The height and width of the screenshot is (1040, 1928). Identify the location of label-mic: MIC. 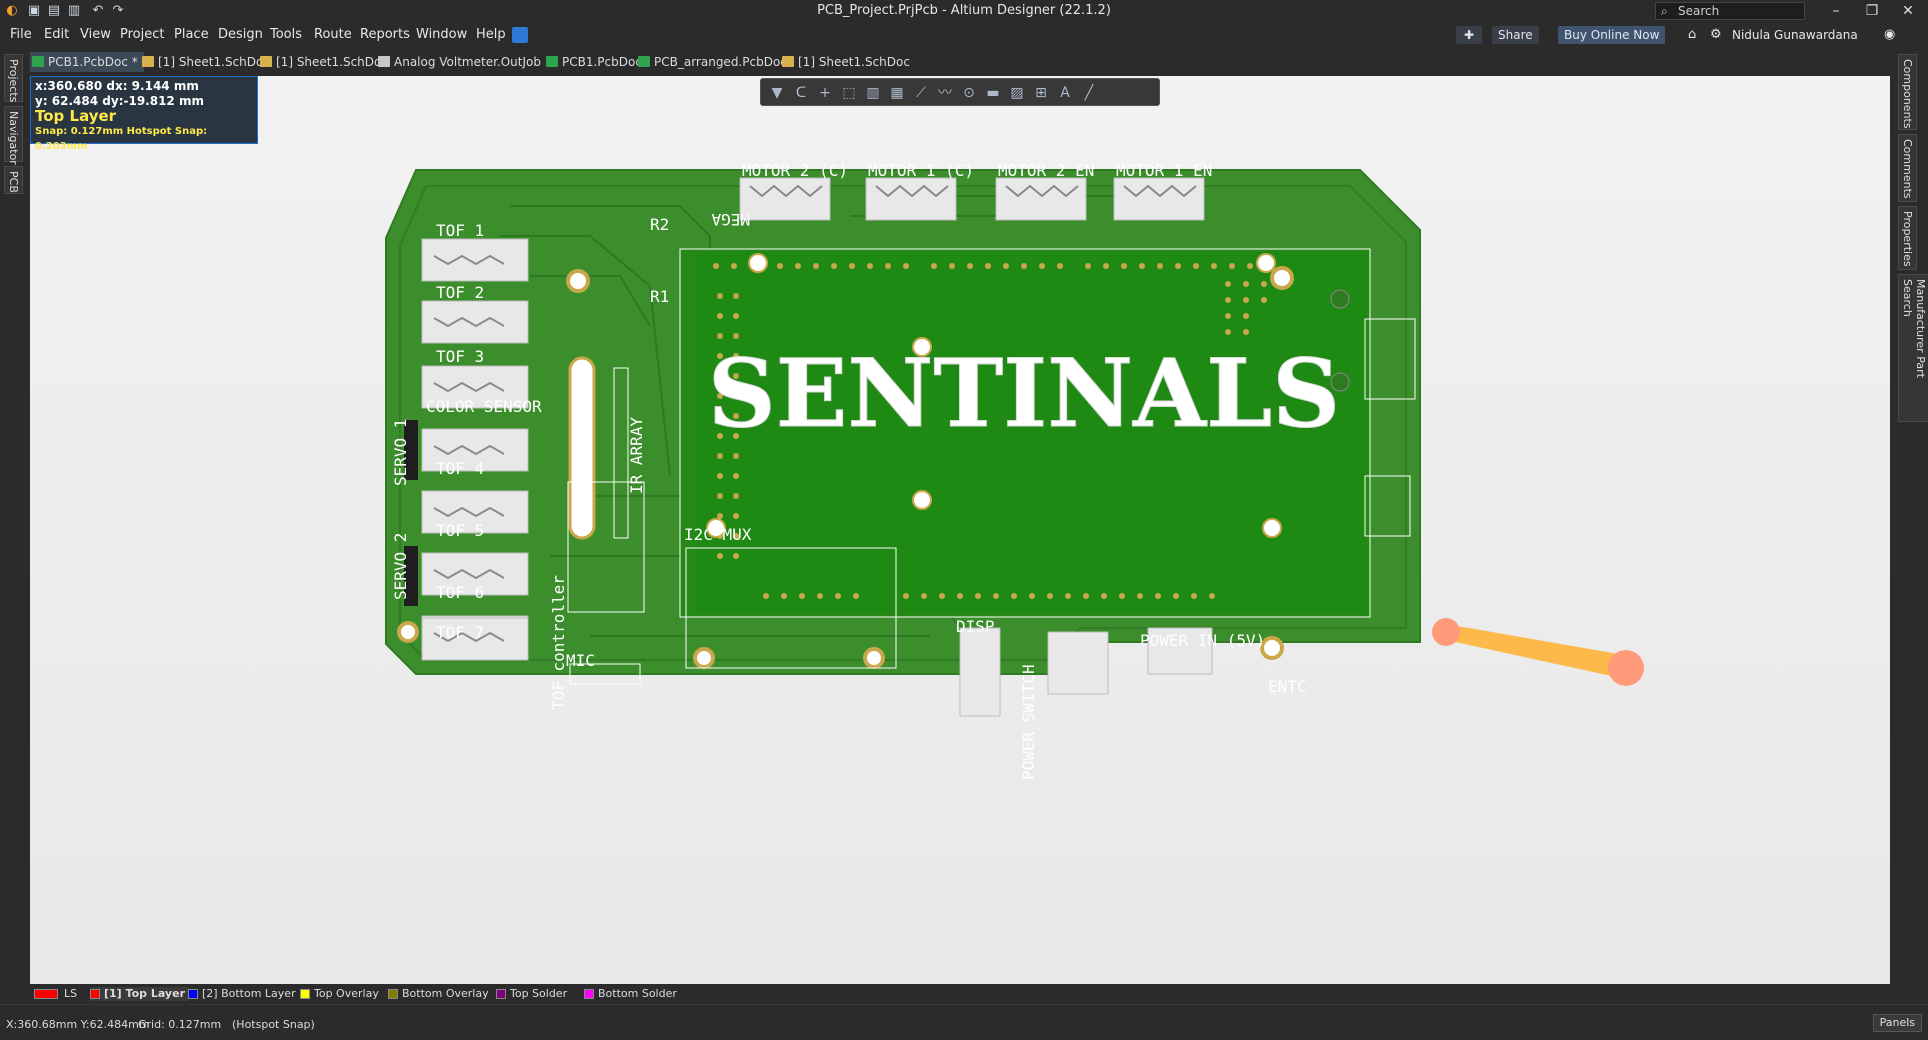
(580, 660).